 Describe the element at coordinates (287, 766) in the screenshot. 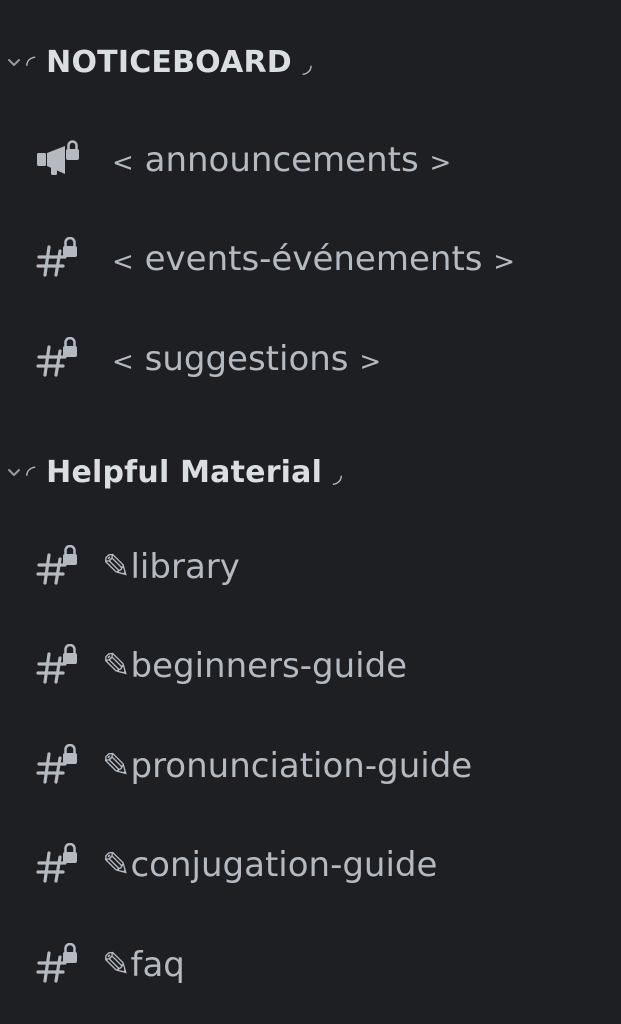

I see `channel-name: ✎pronunciation-guide` at that location.